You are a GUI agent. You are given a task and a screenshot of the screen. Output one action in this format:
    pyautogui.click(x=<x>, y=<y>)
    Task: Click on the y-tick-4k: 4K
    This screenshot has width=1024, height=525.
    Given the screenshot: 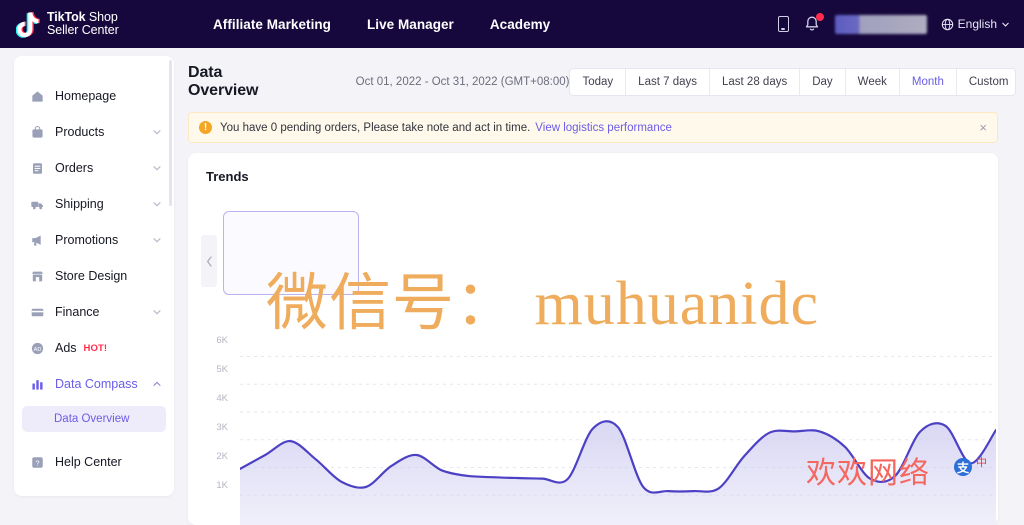 What is the action you would take?
    pyautogui.click(x=222, y=398)
    